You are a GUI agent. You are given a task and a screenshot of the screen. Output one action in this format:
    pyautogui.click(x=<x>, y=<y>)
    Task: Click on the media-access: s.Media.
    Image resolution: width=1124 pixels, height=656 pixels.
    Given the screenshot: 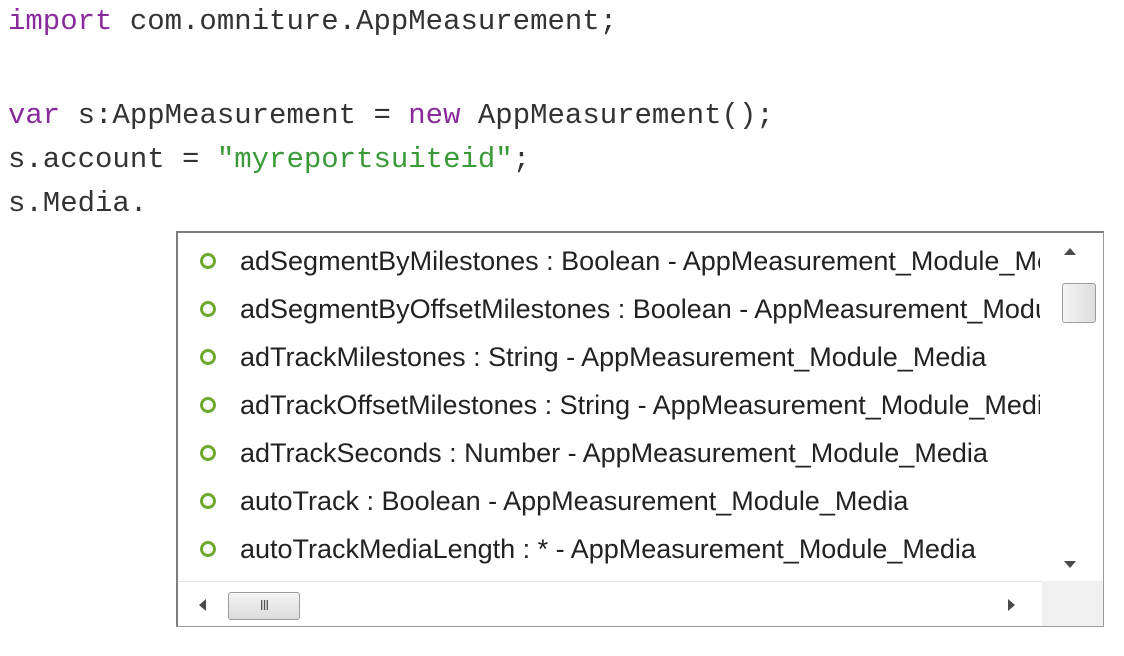 What is the action you would take?
    pyautogui.click(x=78, y=203)
    